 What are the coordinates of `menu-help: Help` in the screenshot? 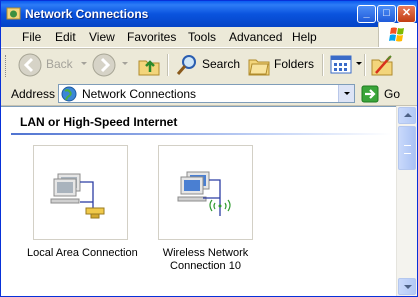 It's located at (304, 37).